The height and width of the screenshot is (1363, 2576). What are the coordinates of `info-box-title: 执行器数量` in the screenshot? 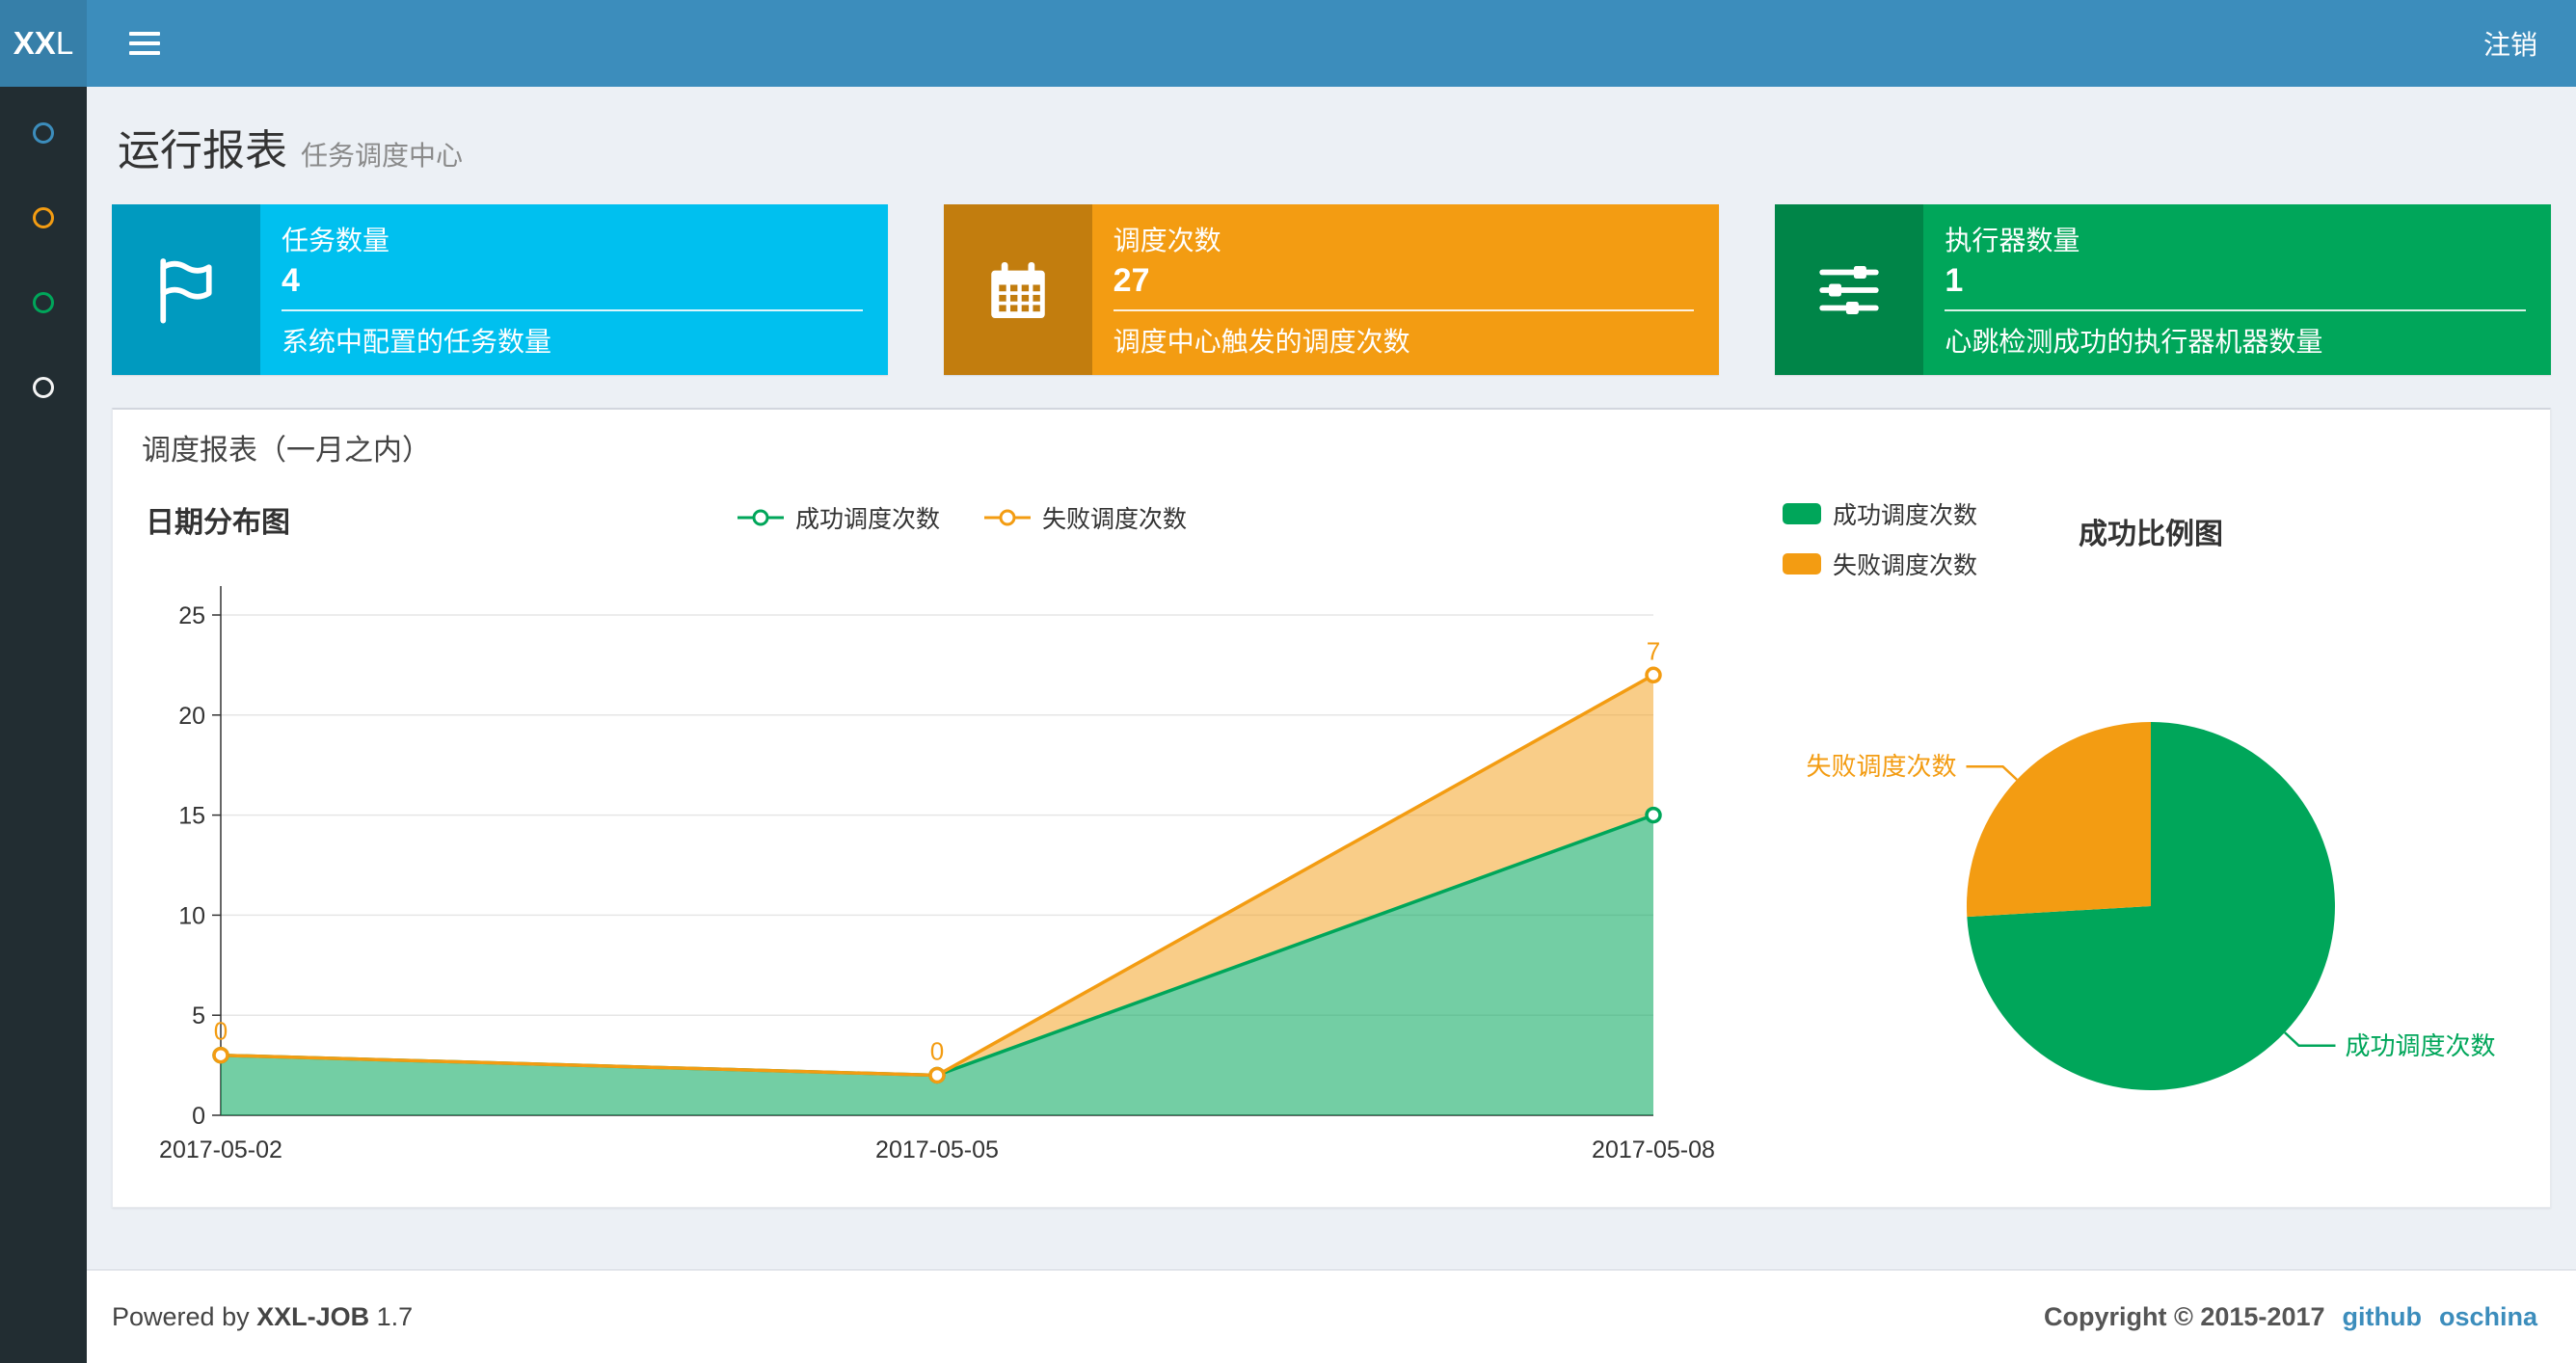 It's located at (2012, 240).